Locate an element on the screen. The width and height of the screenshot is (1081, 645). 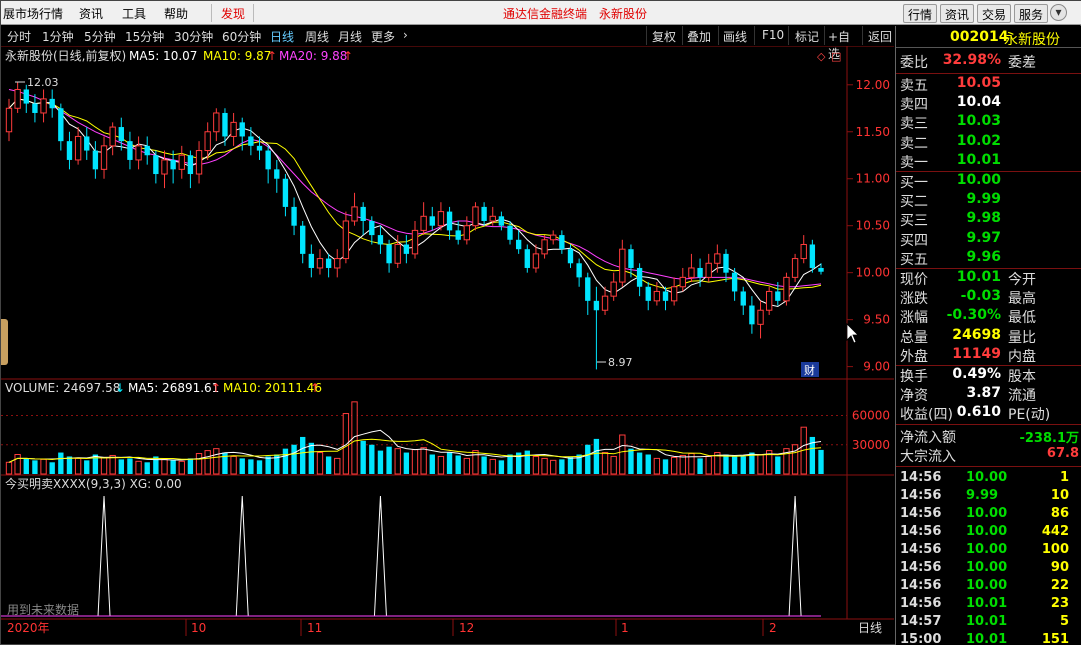
add-watchlist-button: +自选 is located at coordinates (843, 43).